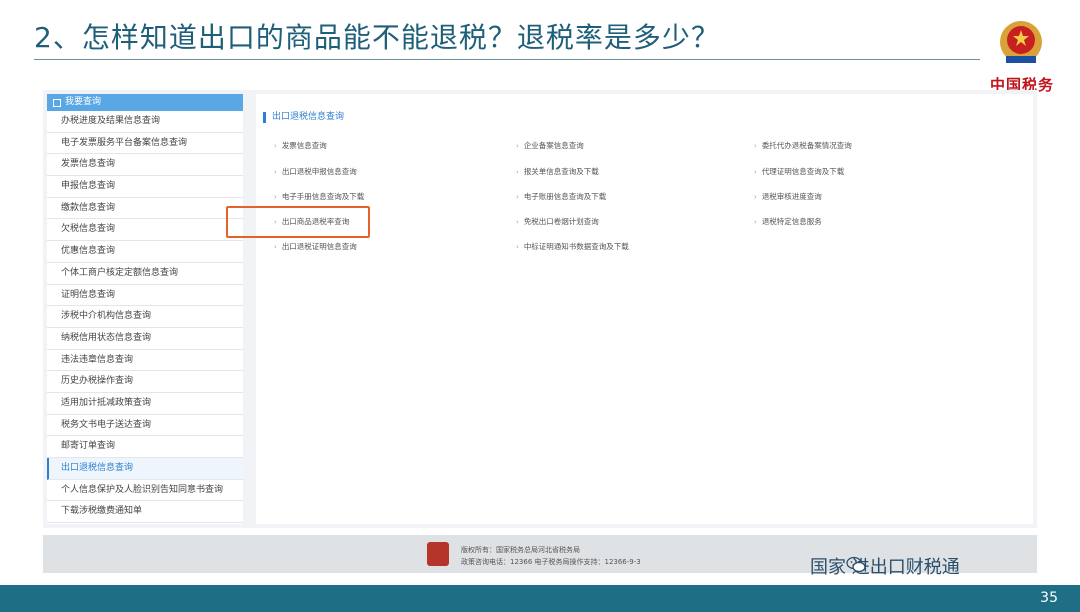 Image resolution: width=1080 pixels, height=612 pixels. What do you see at coordinates (145, 144) in the screenshot?
I see `sidebar-item-einvoice-filing: 电子发票服务平台备案信息查询` at bounding box center [145, 144].